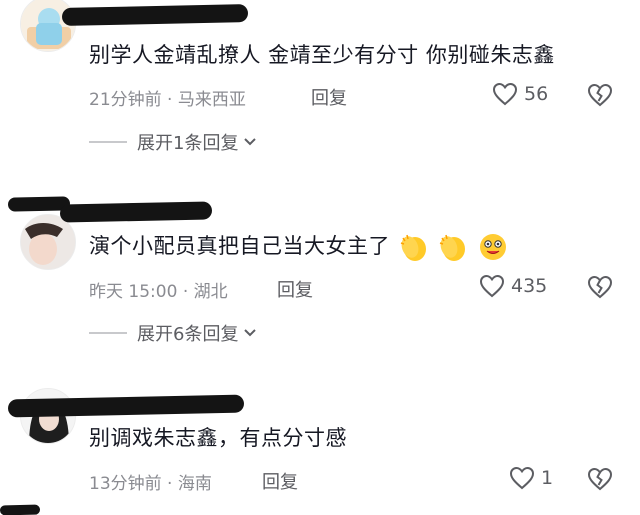  Describe the element at coordinates (322, 55) in the screenshot. I see `comment-text: 别学人金靖乱撩人 金靖至少有分寸 你别碰朱志鑫` at that location.